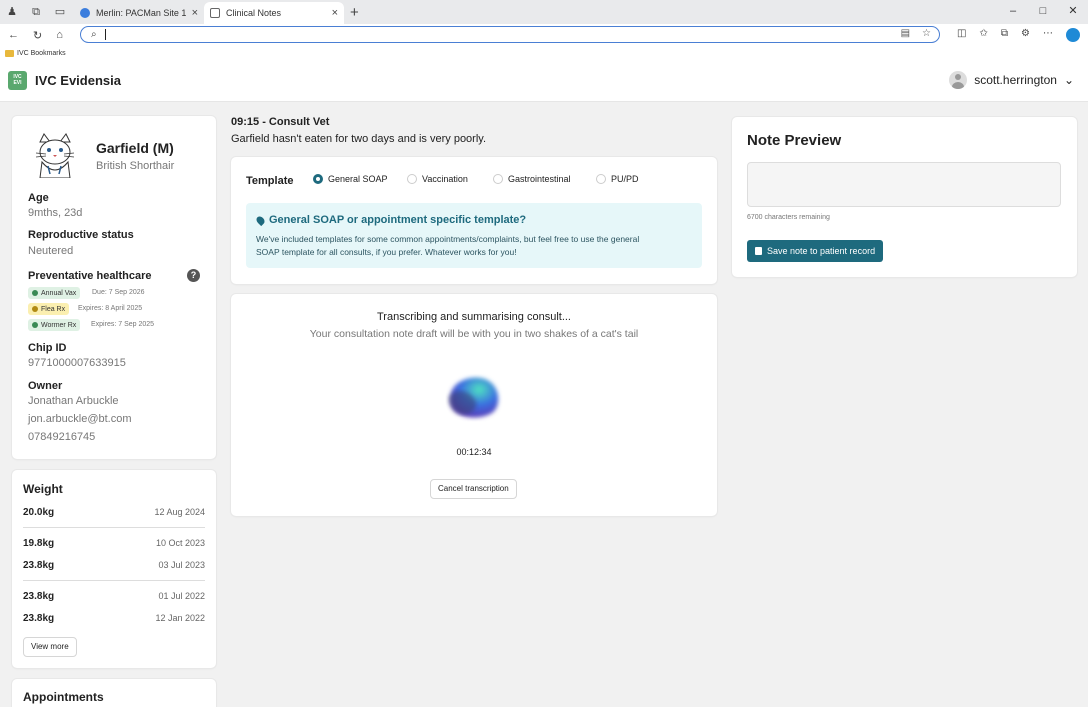 The image size is (1088, 707). What do you see at coordinates (1015, 80) in the screenshot?
I see `username: scott.herrington` at bounding box center [1015, 80].